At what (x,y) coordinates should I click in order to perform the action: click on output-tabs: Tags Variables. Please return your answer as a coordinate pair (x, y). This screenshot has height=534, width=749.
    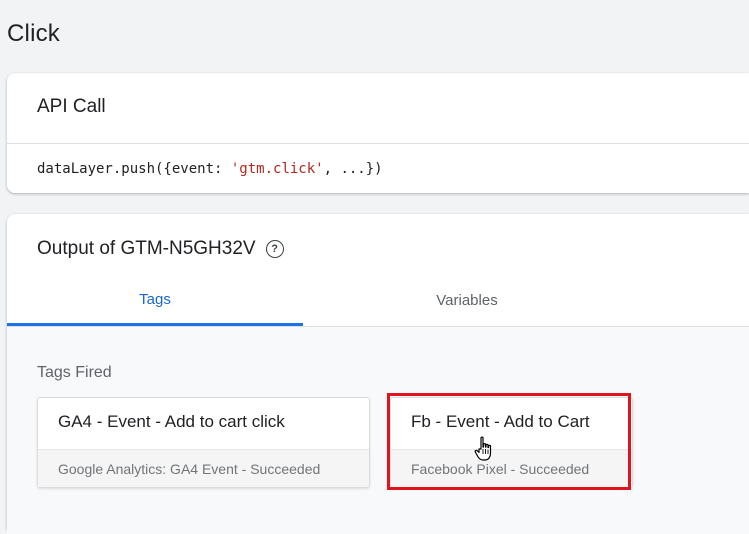
    Looking at the image, I should click on (378, 301).